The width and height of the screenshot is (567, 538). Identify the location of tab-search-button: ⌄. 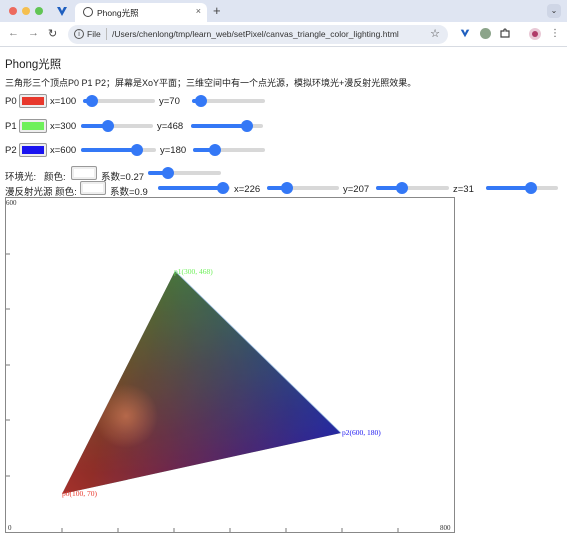
(554, 11).